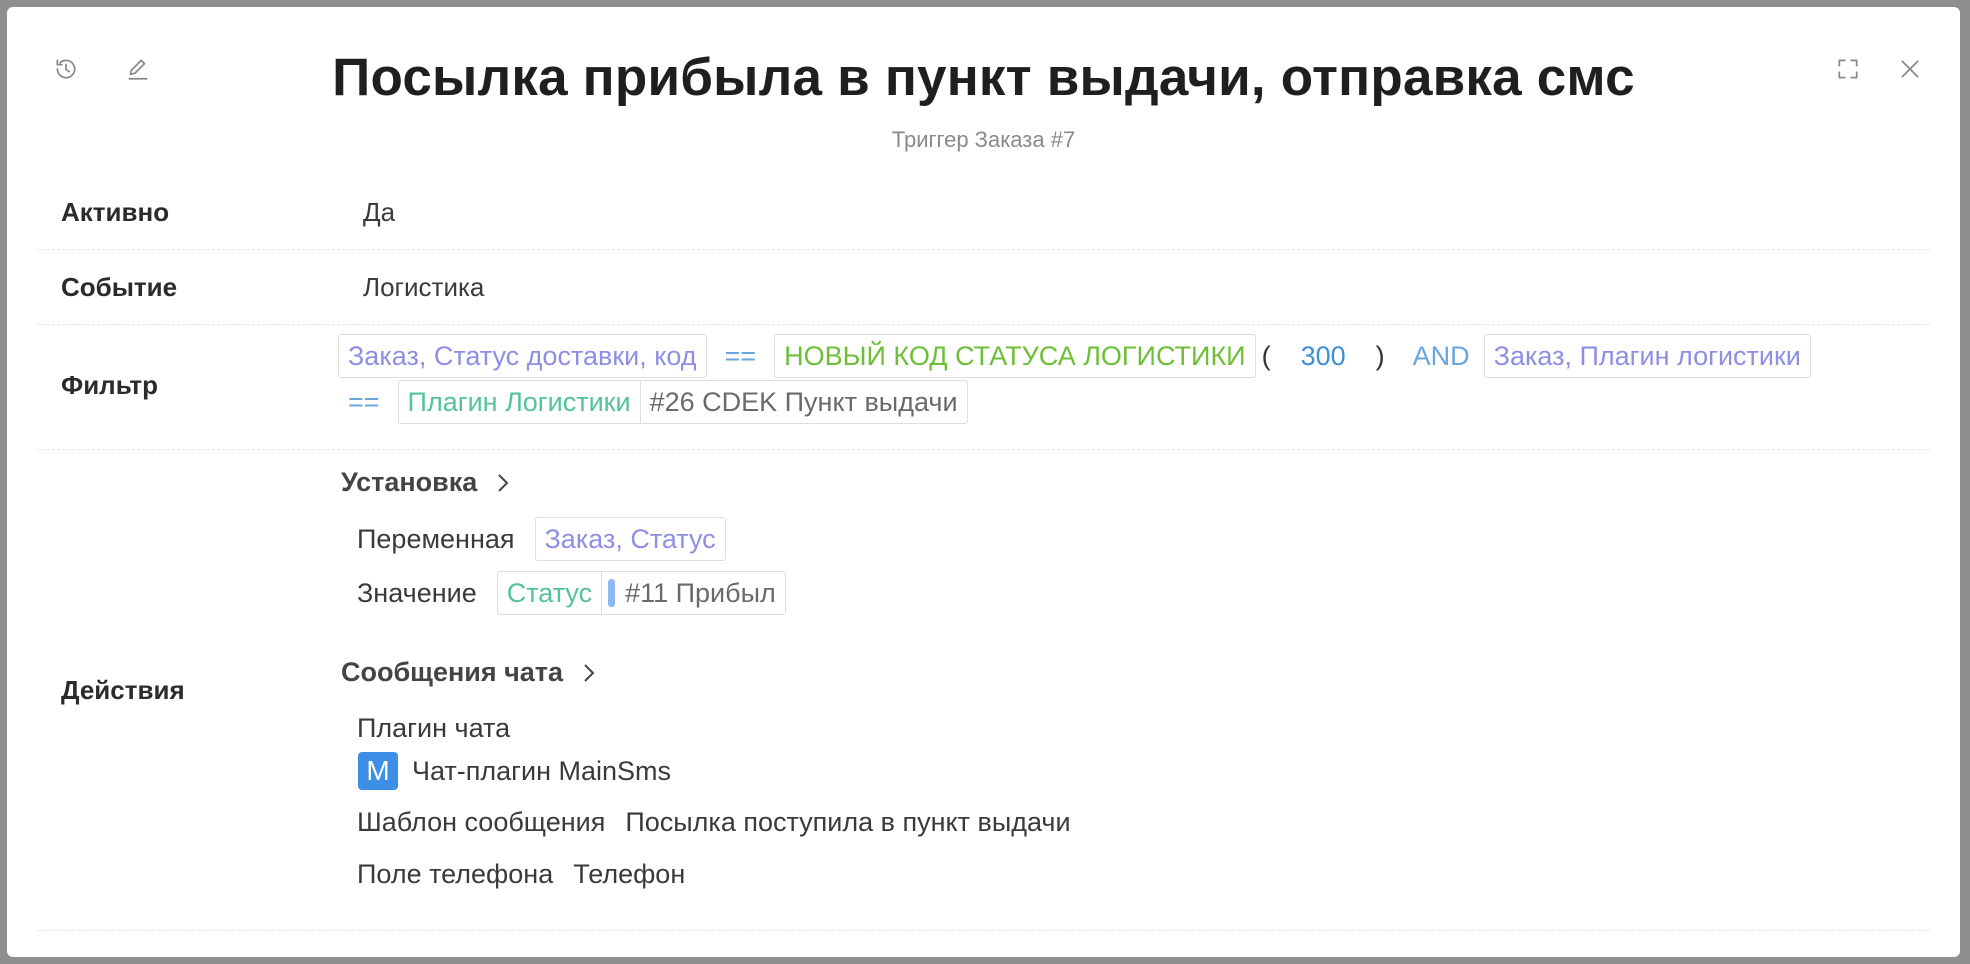 The height and width of the screenshot is (964, 1970). Describe the element at coordinates (417, 592) in the screenshot. I see `kv-label: Значение` at that location.